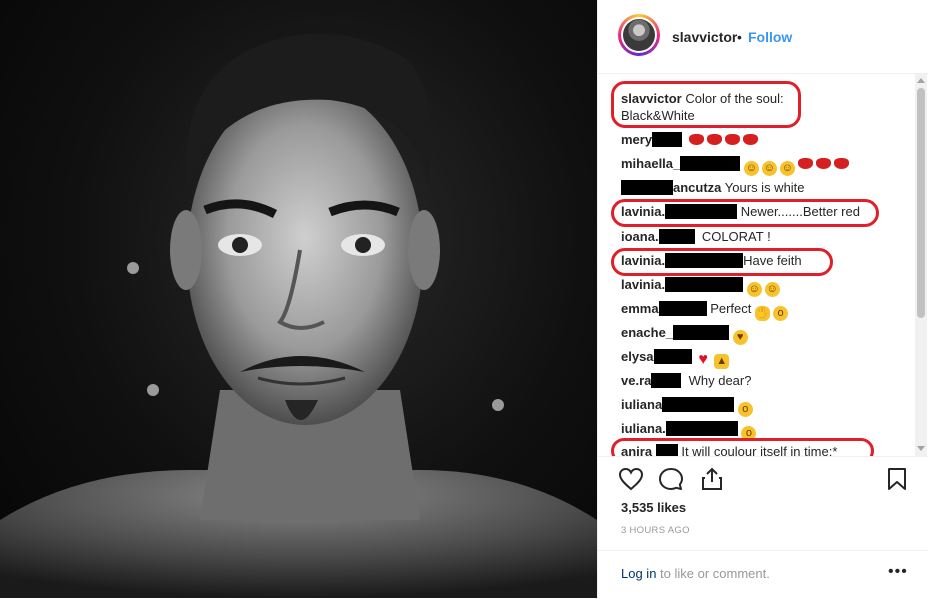 The width and height of the screenshot is (928, 599). Describe the element at coordinates (641, 404) in the screenshot. I see `comment-username: iuliana` at that location.